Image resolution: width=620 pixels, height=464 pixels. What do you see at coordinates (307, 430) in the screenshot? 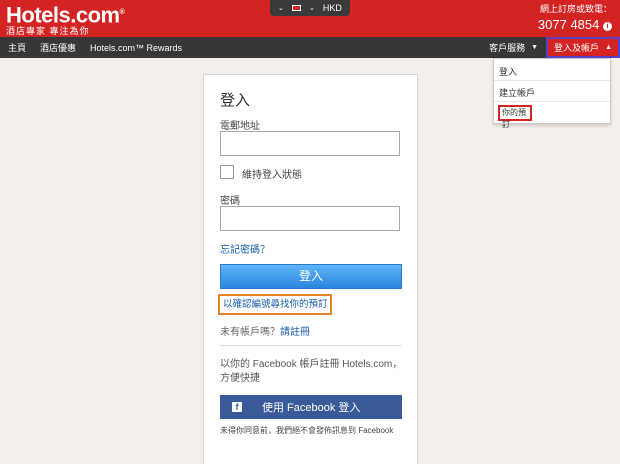
I see `facebook-privacy-note: 未得你同意前，我們絕不會發佈訊息到 Facebook` at bounding box center [307, 430].